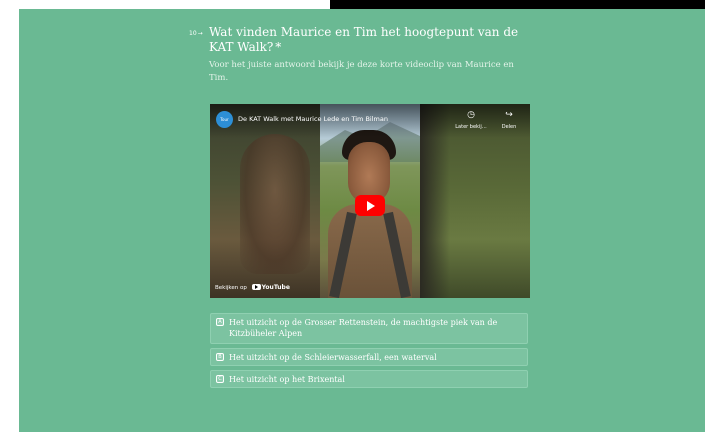  I want to click on share-button: ↪ Delen, so click(509, 120).